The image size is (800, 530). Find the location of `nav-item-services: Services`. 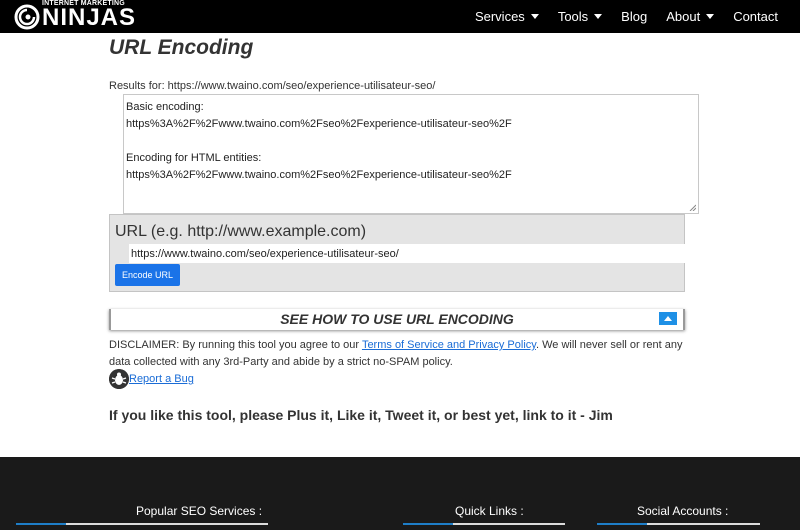

nav-item-services: Services is located at coordinates (507, 16).